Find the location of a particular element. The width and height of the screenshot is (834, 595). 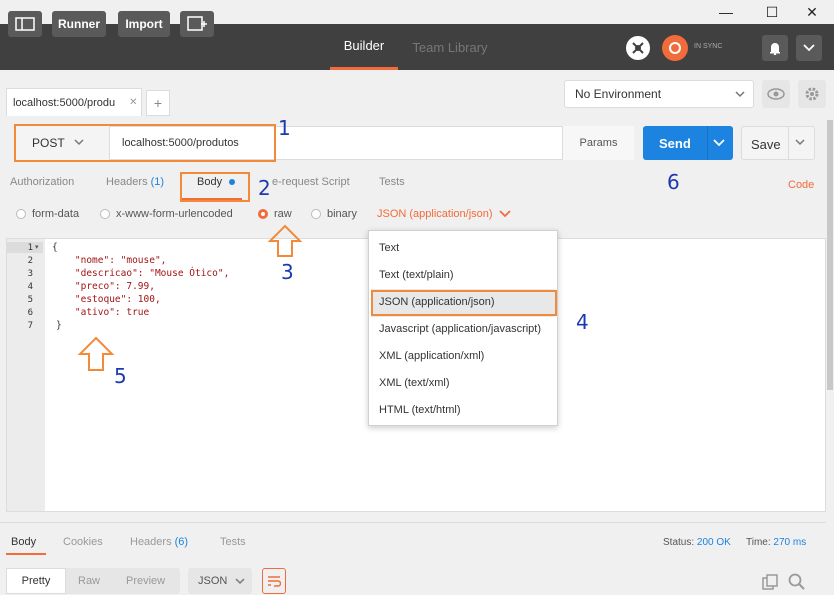

content-type-select: JSON (application/json) is located at coordinates (444, 214).